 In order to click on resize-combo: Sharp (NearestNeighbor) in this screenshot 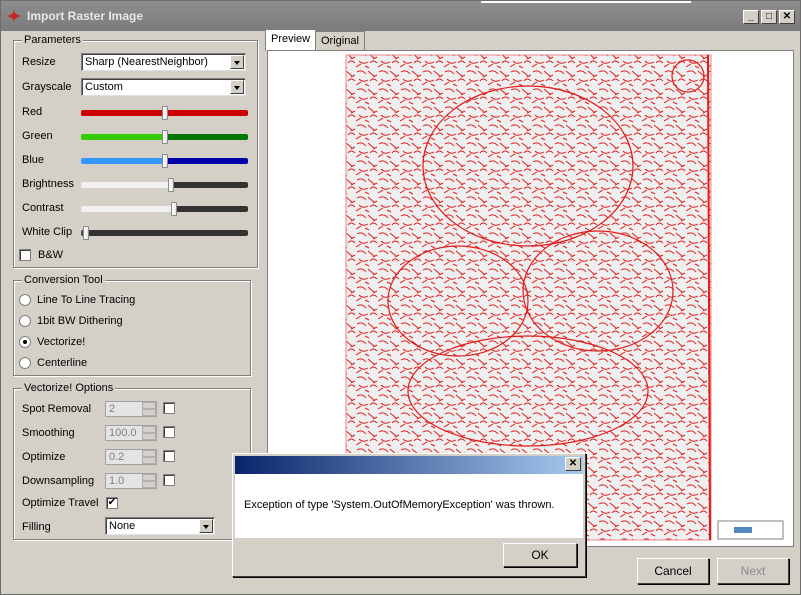, I will do `click(163, 62)`.